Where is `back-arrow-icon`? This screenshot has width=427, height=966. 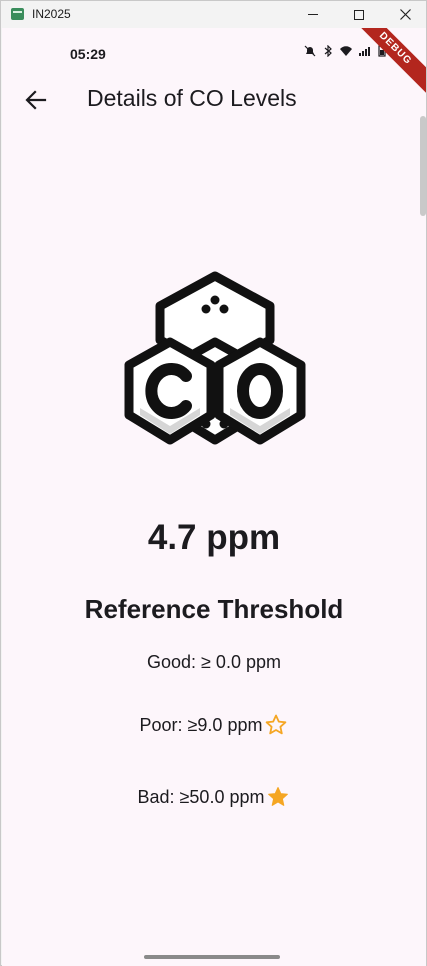 back-arrow-icon is located at coordinates (36, 100).